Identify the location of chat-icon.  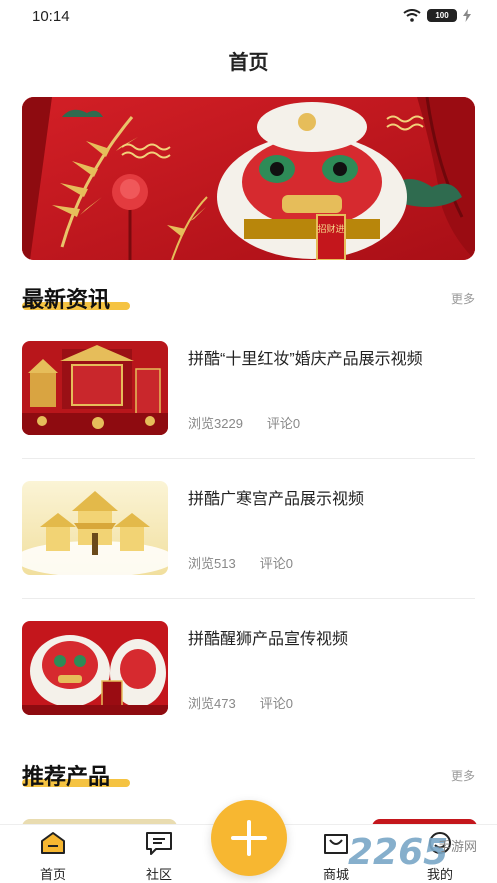
(159, 843).